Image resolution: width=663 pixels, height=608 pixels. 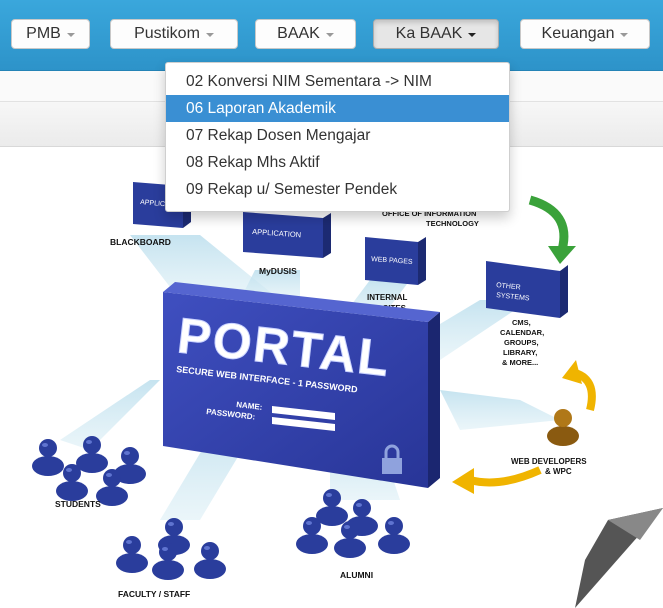 What do you see at coordinates (387, 297) in the screenshot?
I see `internal-label: INTERNAL` at bounding box center [387, 297].